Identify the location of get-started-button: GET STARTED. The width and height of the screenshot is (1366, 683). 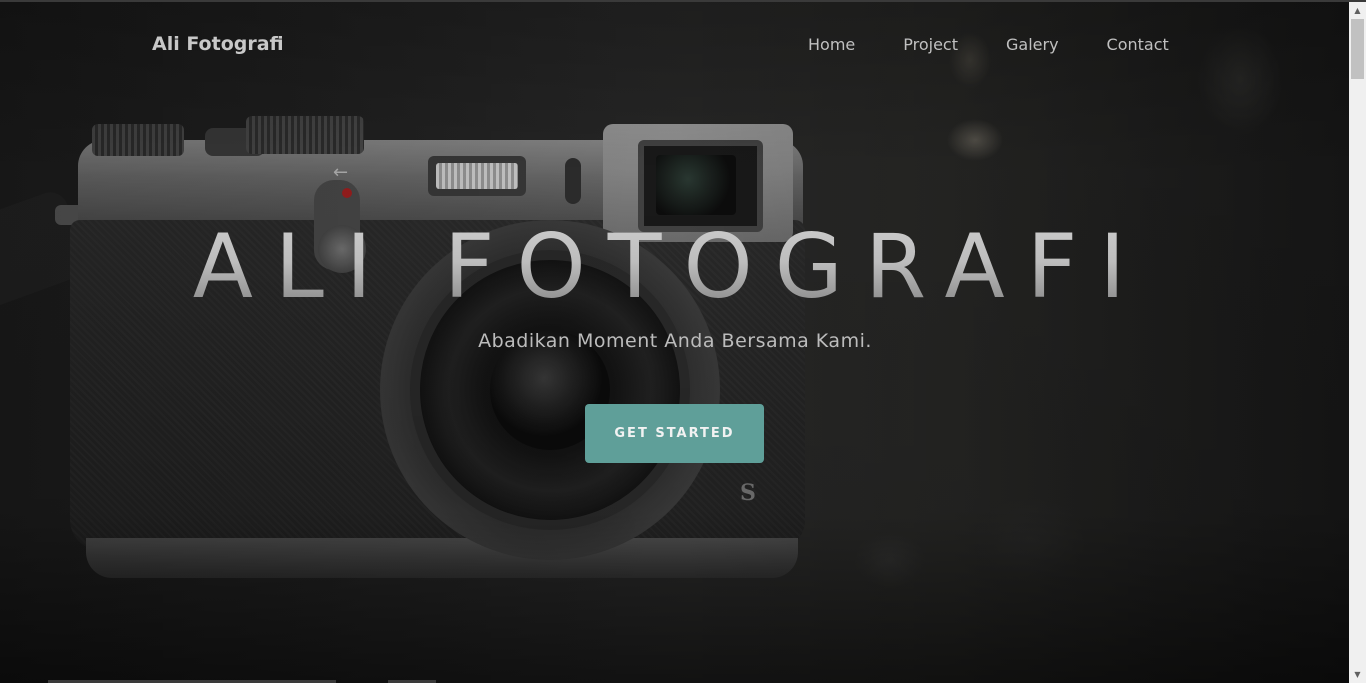
(674, 433).